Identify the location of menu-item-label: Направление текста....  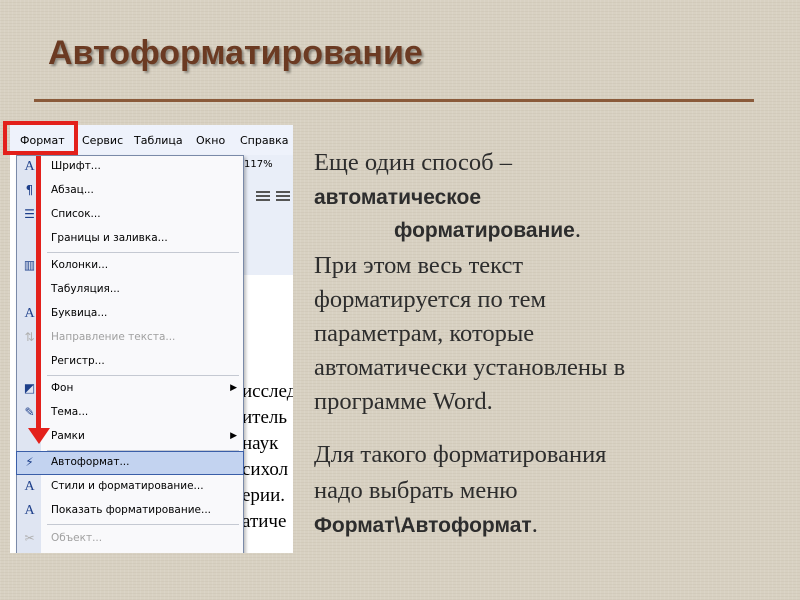
(113, 337).